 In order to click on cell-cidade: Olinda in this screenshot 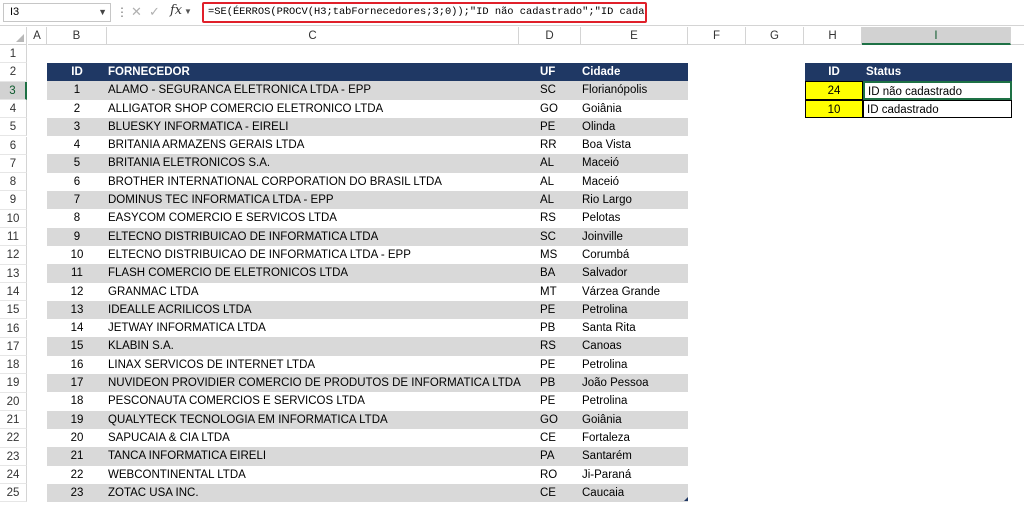, I will do `click(634, 127)`.